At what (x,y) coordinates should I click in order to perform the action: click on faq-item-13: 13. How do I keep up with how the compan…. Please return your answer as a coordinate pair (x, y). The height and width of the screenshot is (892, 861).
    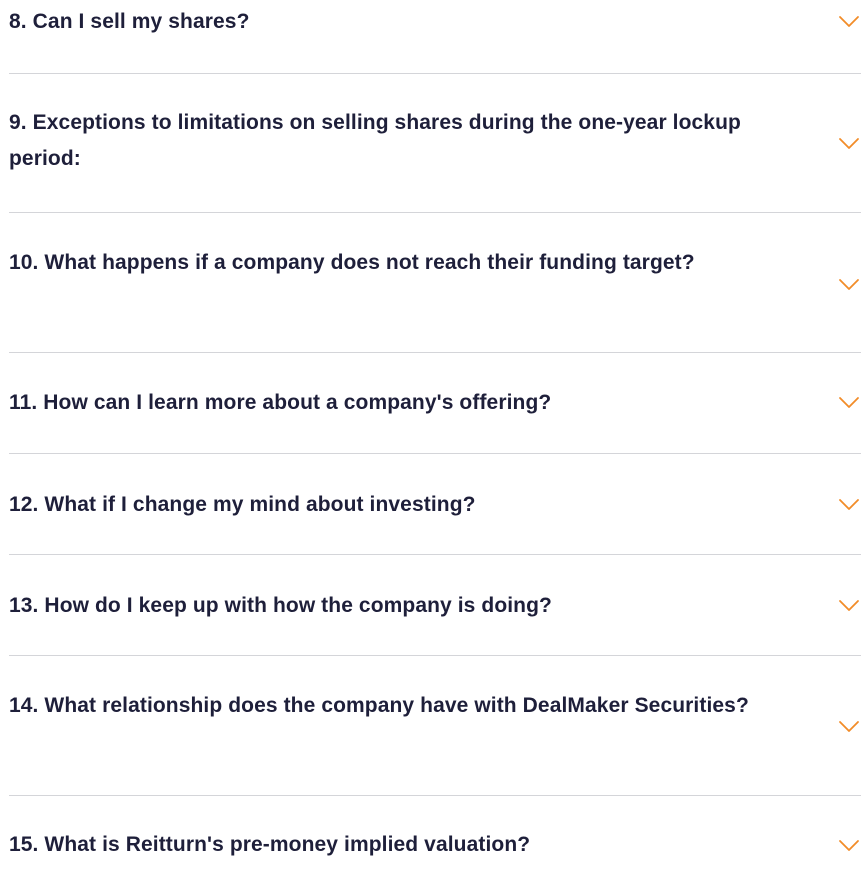
    Looking at the image, I should click on (430, 605).